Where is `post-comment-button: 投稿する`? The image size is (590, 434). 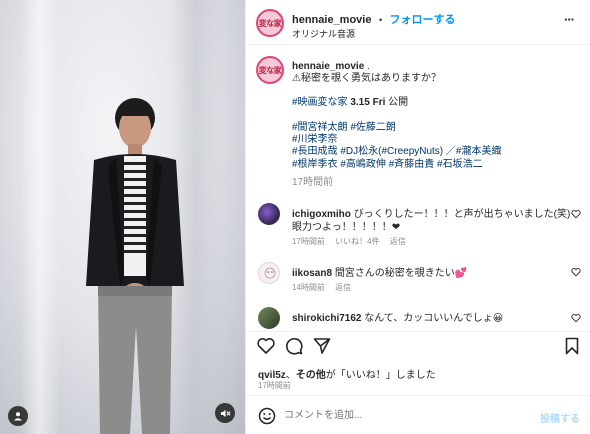
post-comment-button: 投稿する is located at coordinates (560, 417).